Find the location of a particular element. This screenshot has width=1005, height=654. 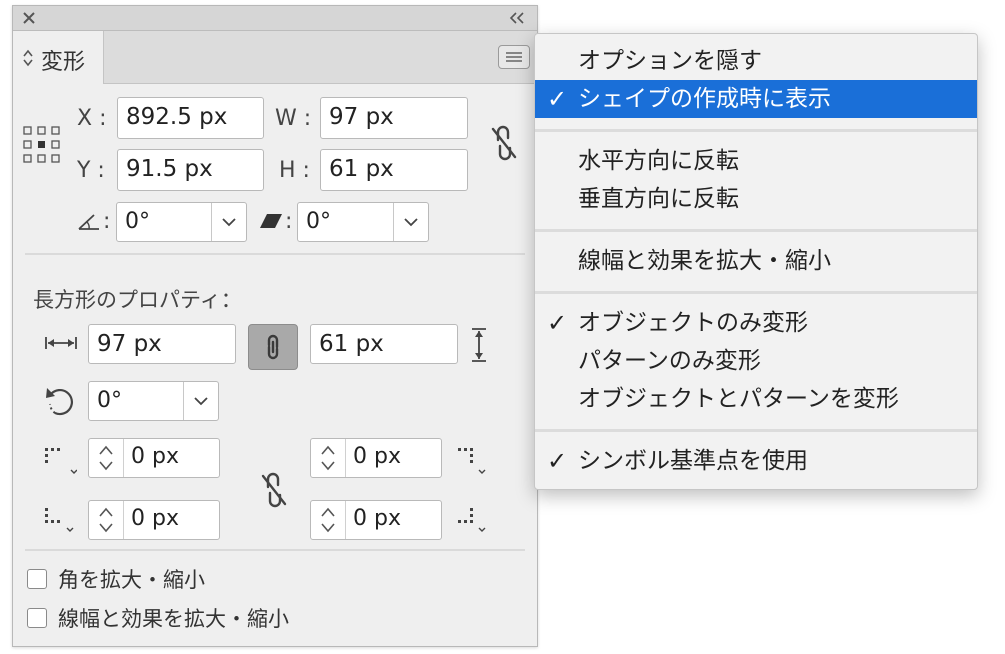

shear-value: 0° is located at coordinates (318, 221).